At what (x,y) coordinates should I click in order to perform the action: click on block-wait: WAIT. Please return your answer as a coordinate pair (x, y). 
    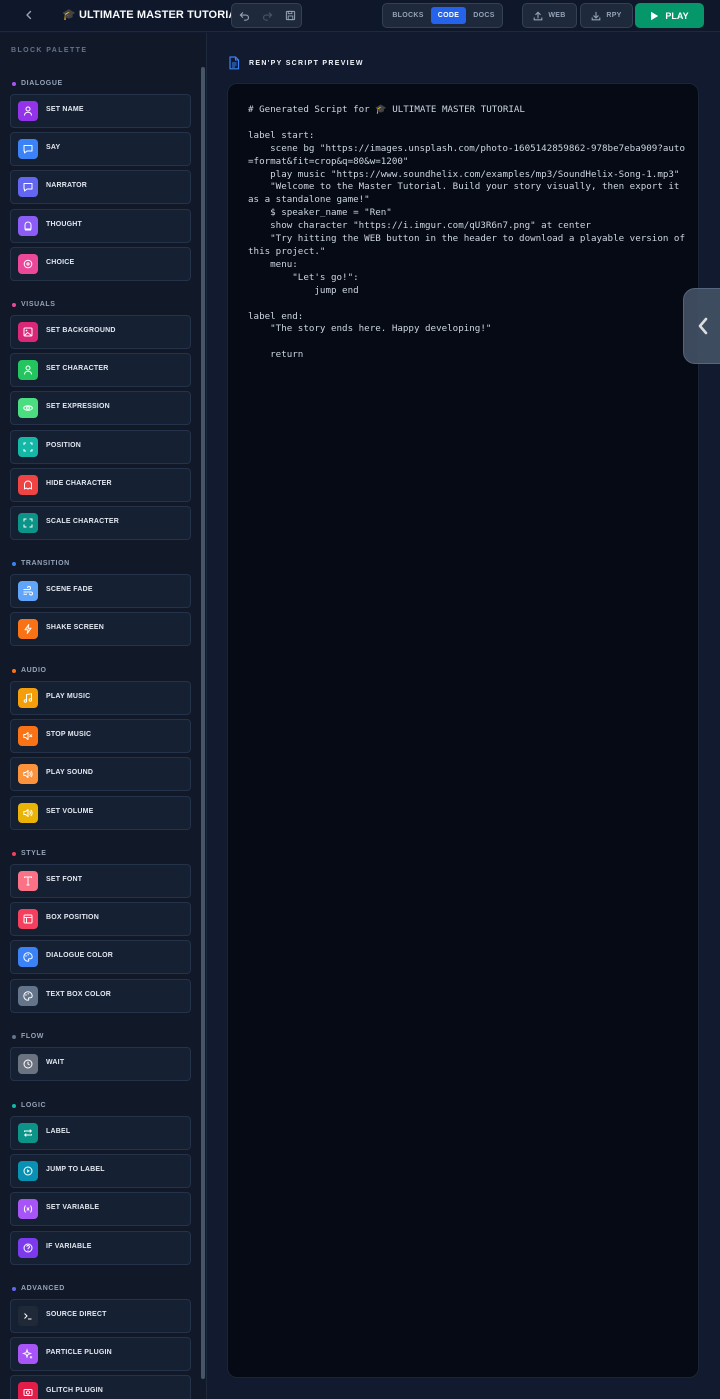
    Looking at the image, I should click on (100, 1064).